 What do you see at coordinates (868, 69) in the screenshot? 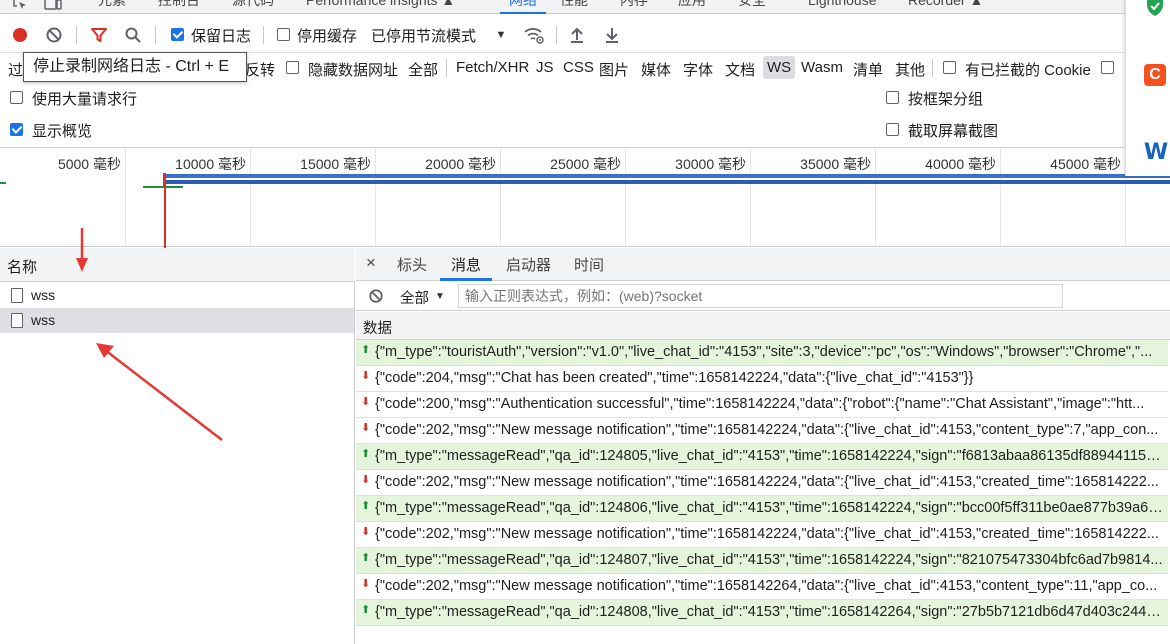
I see `type-filter-manifest: 清单` at bounding box center [868, 69].